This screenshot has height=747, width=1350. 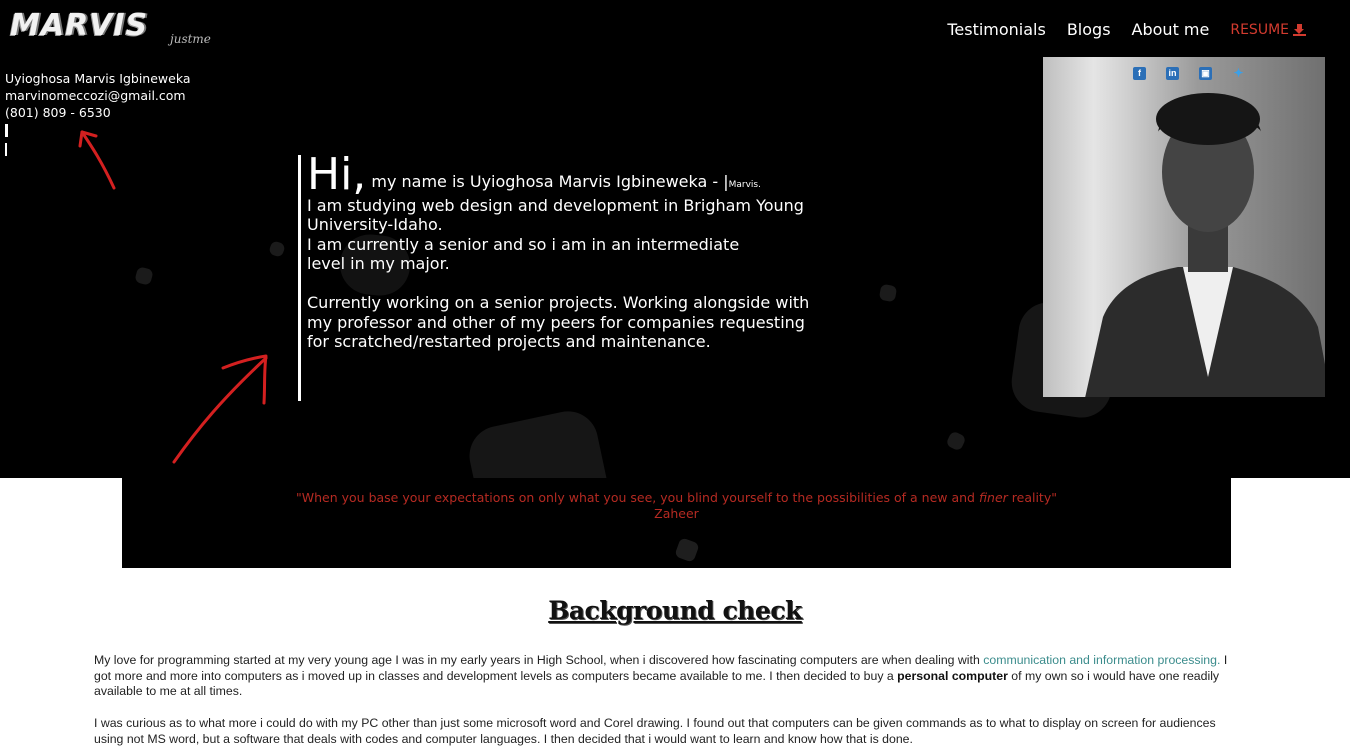 I want to click on contact-phone: (801) 809 - 6530, so click(x=58, y=112).